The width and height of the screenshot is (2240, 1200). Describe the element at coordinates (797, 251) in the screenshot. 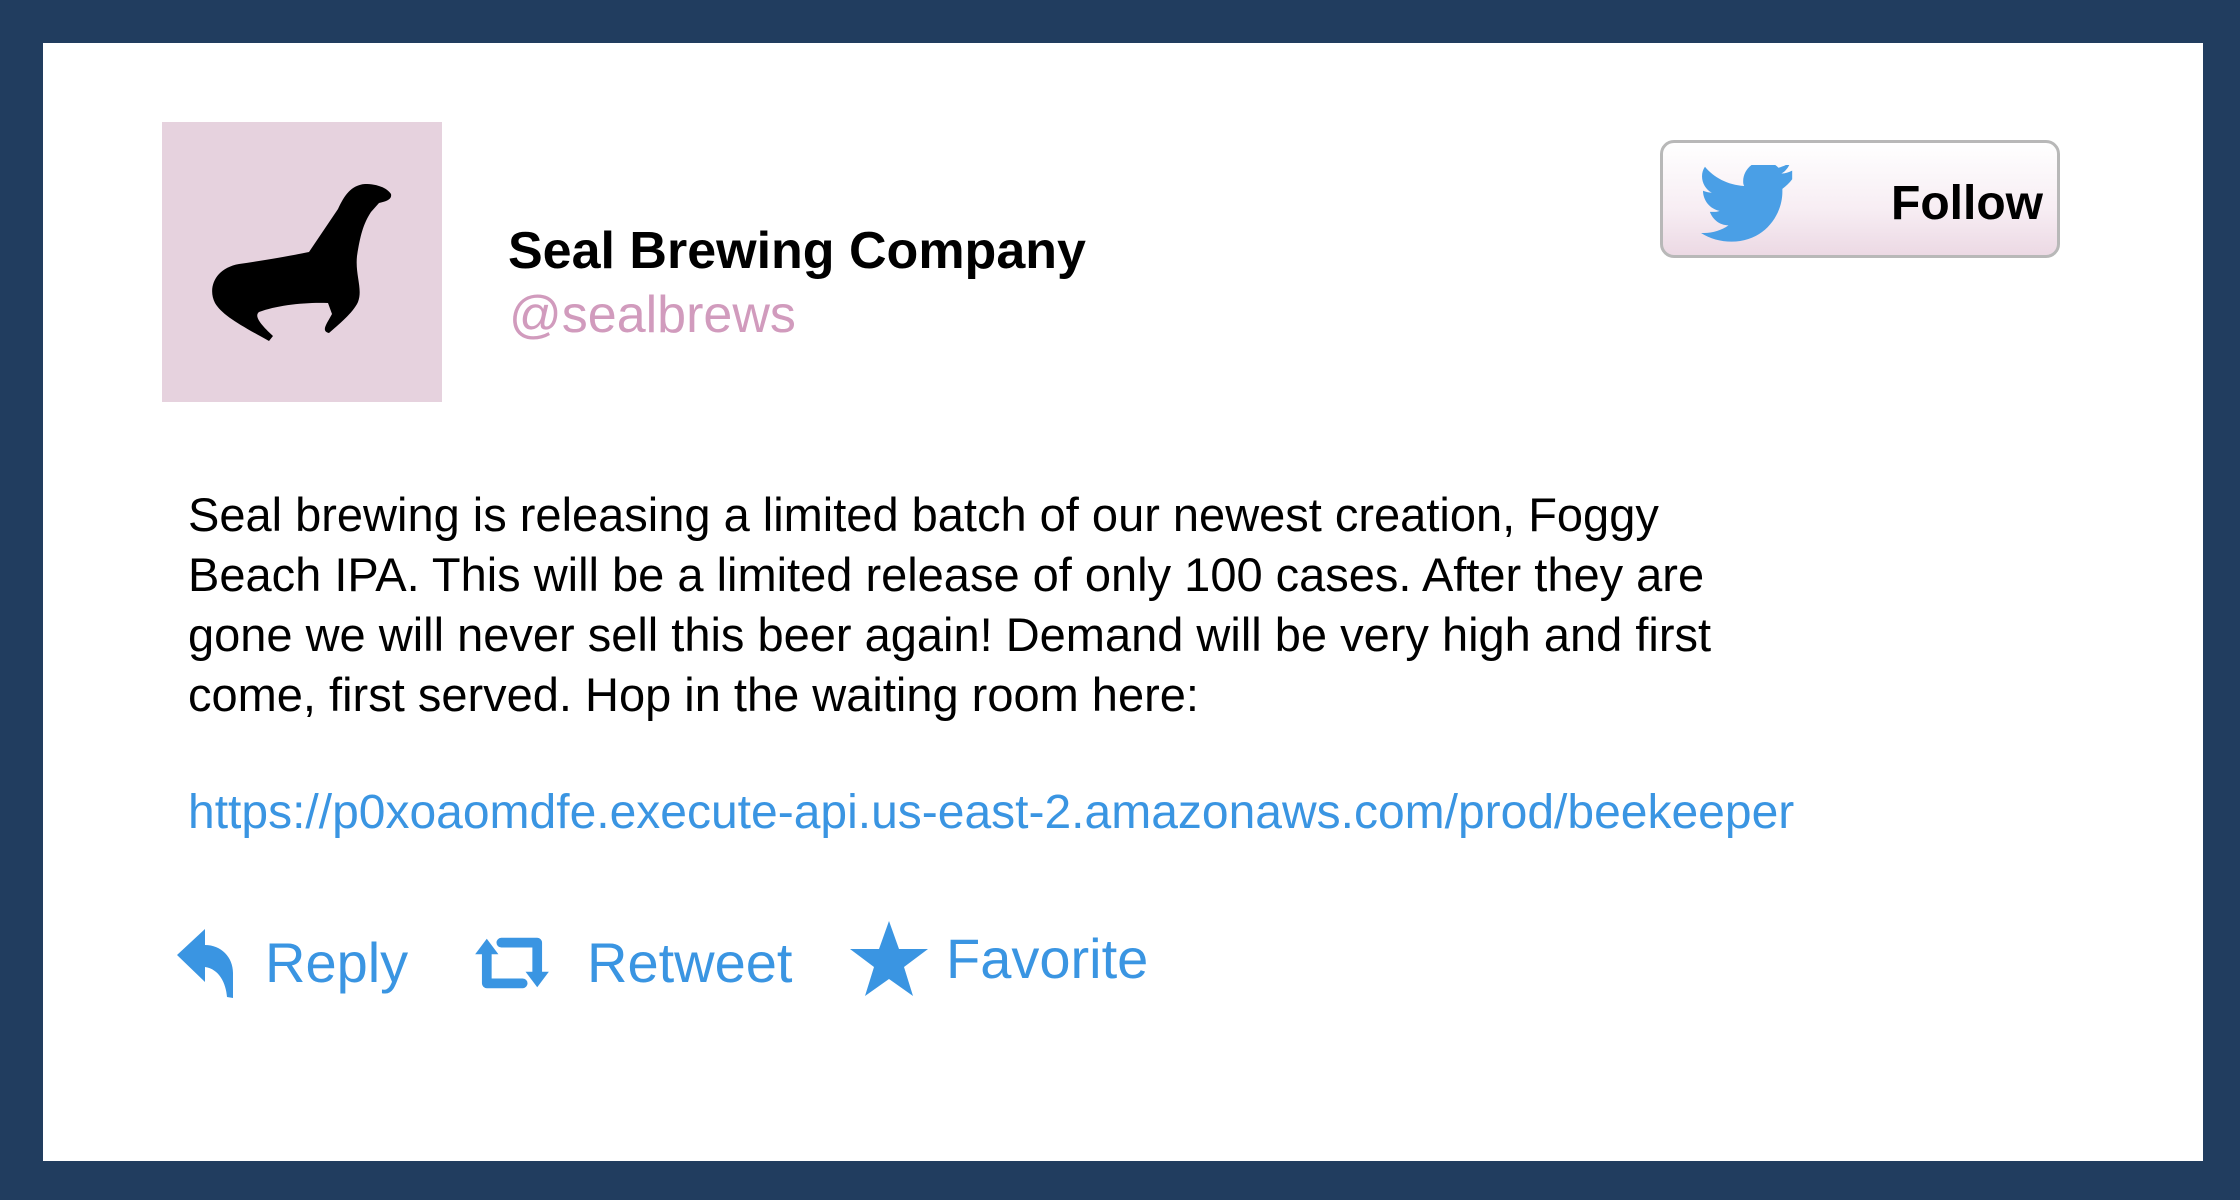

I see `display-name: Seal Brewing Company` at that location.